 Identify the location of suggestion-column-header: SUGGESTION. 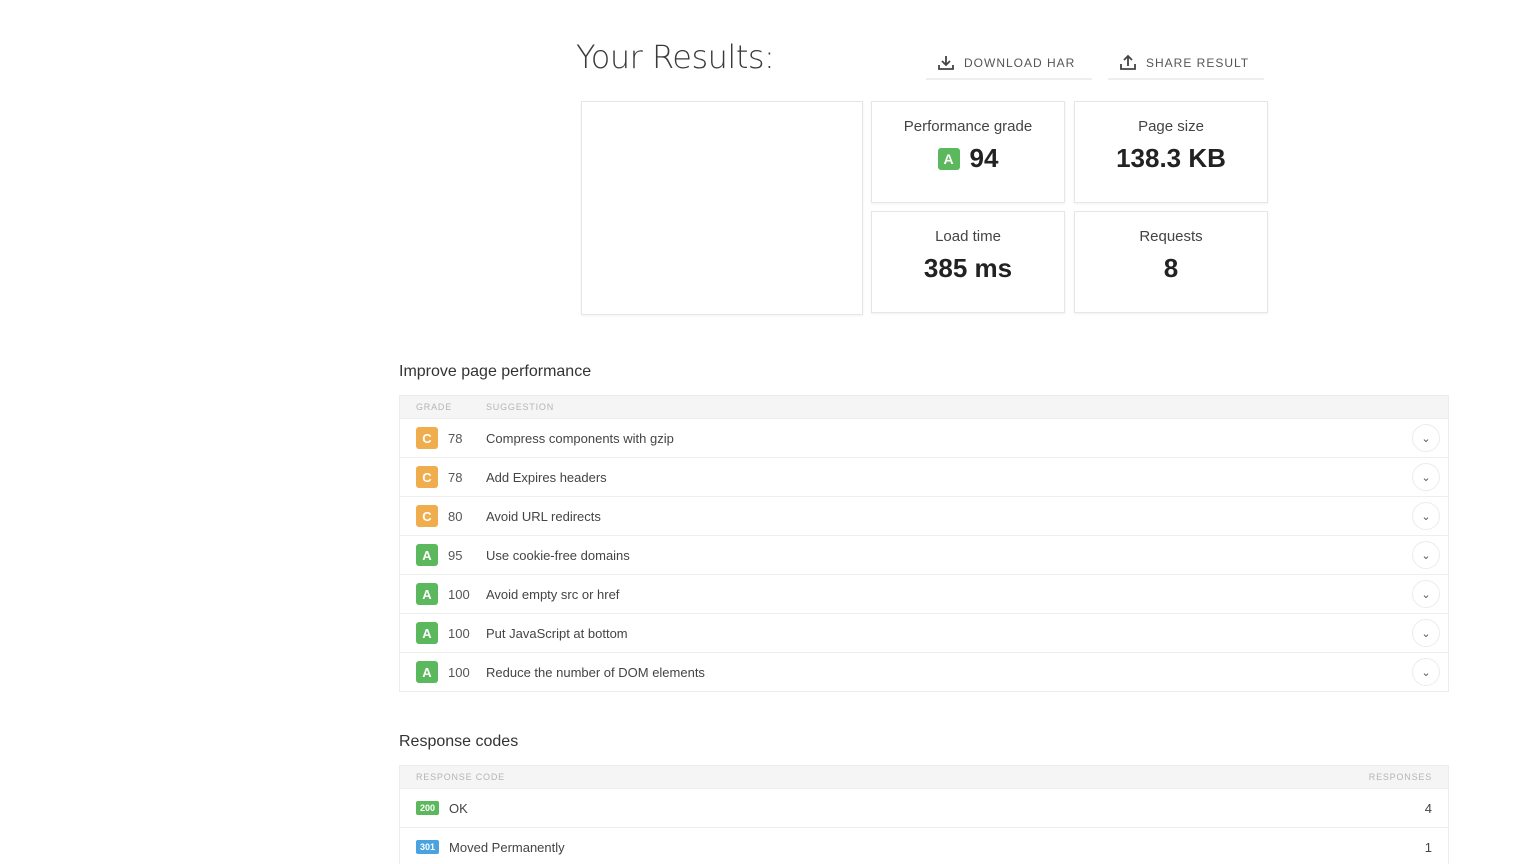
(520, 407).